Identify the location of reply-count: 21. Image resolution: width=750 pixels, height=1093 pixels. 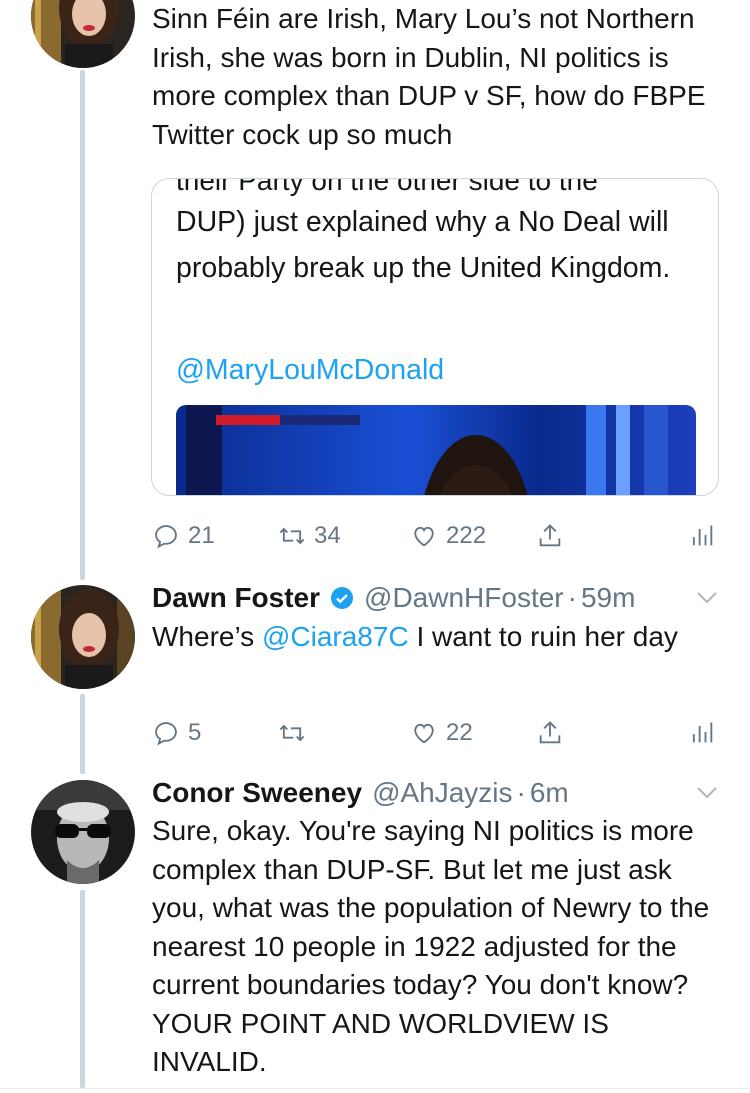
(201, 535).